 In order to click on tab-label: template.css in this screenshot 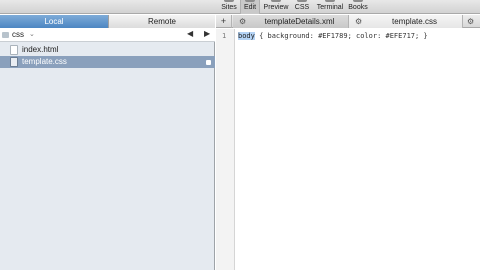, I will do `click(414, 21)`.